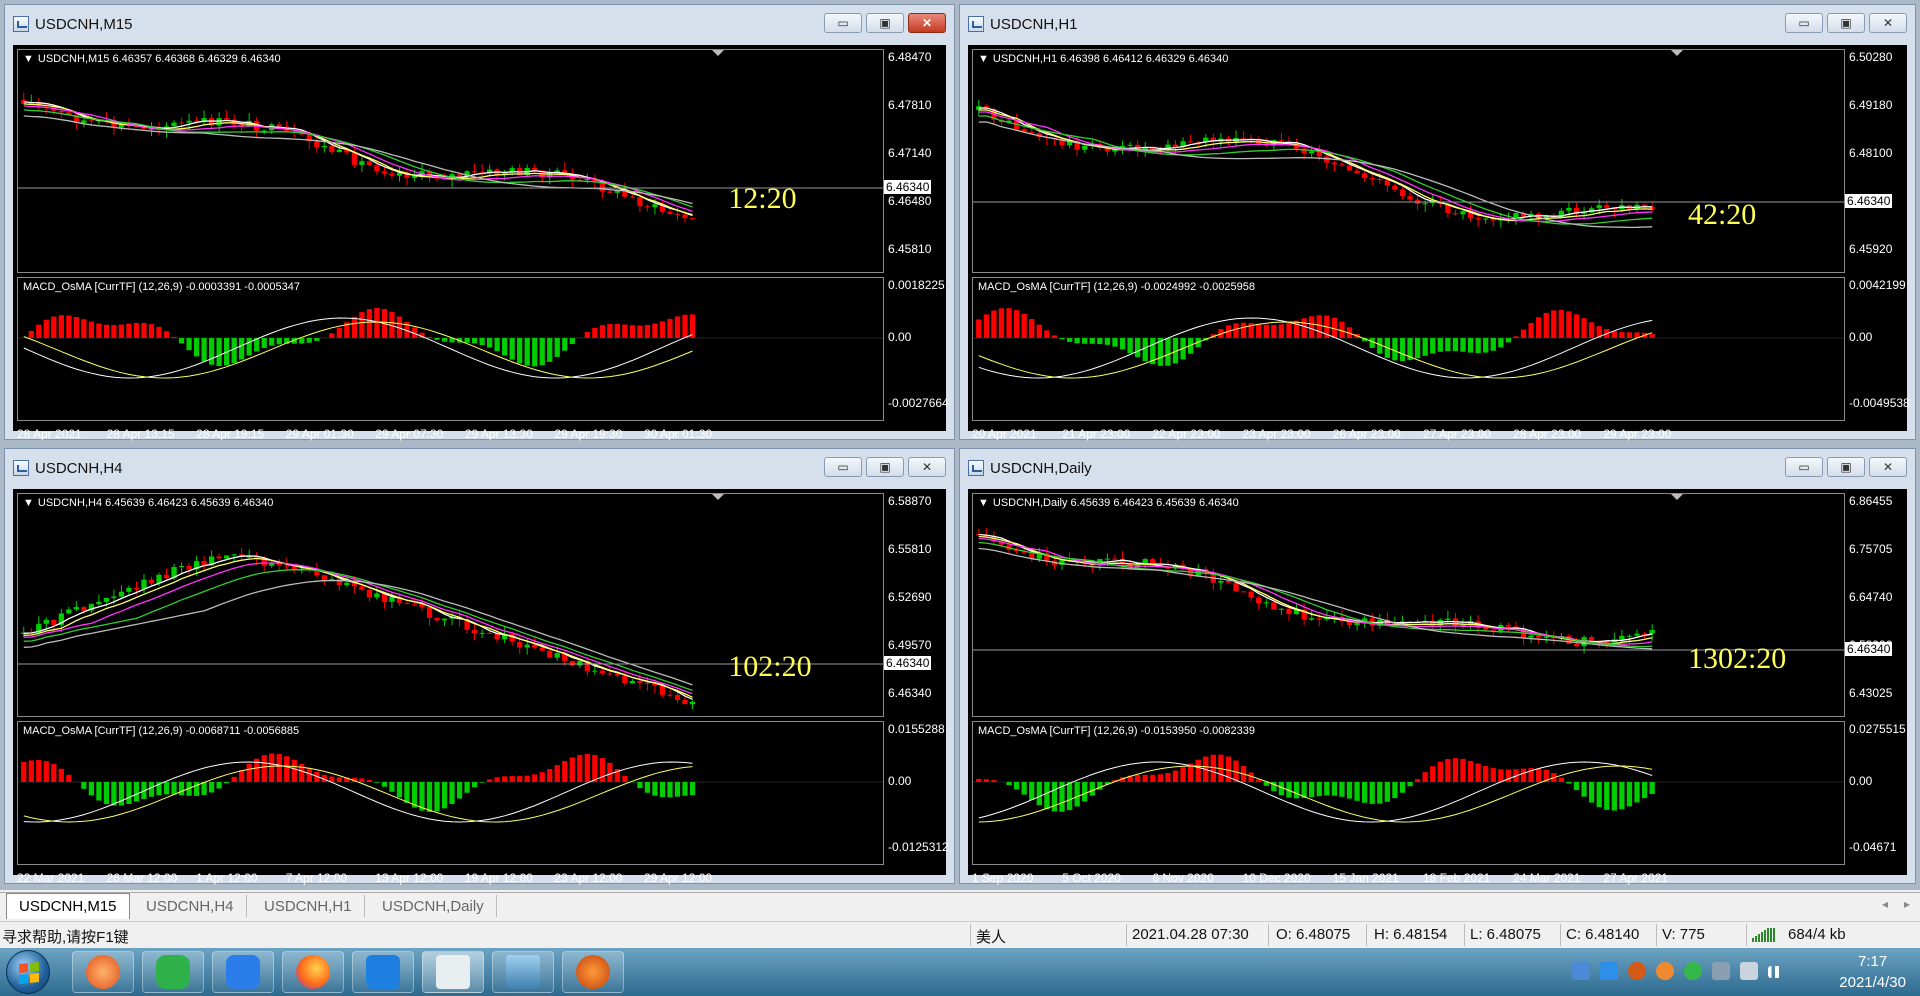  What do you see at coordinates (190, 906) in the screenshot?
I see `tab-usdcnh-h4: USDCNH,H4` at bounding box center [190, 906].